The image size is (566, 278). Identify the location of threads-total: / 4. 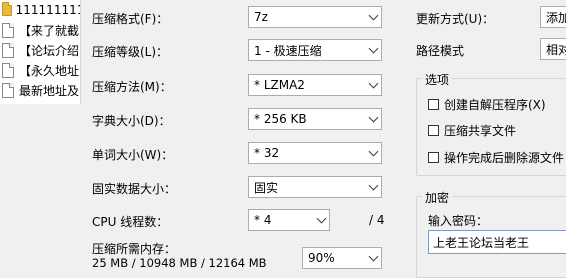
(377, 220).